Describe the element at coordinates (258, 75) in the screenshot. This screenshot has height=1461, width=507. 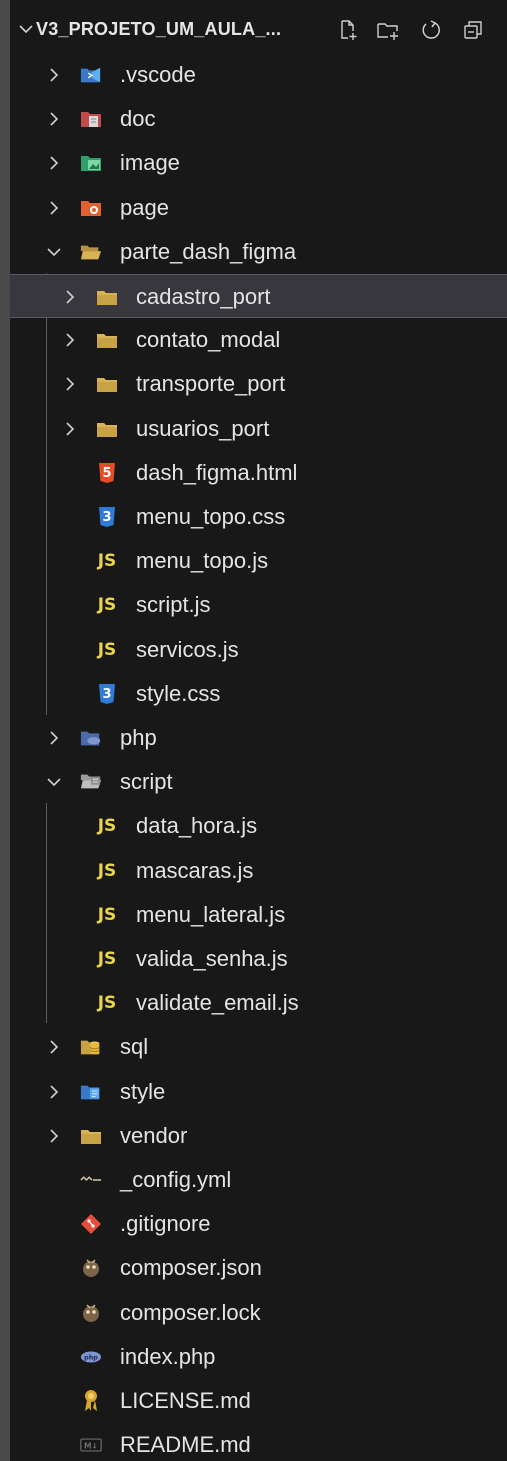
I see `folder-item-vscode: .vscode` at that location.